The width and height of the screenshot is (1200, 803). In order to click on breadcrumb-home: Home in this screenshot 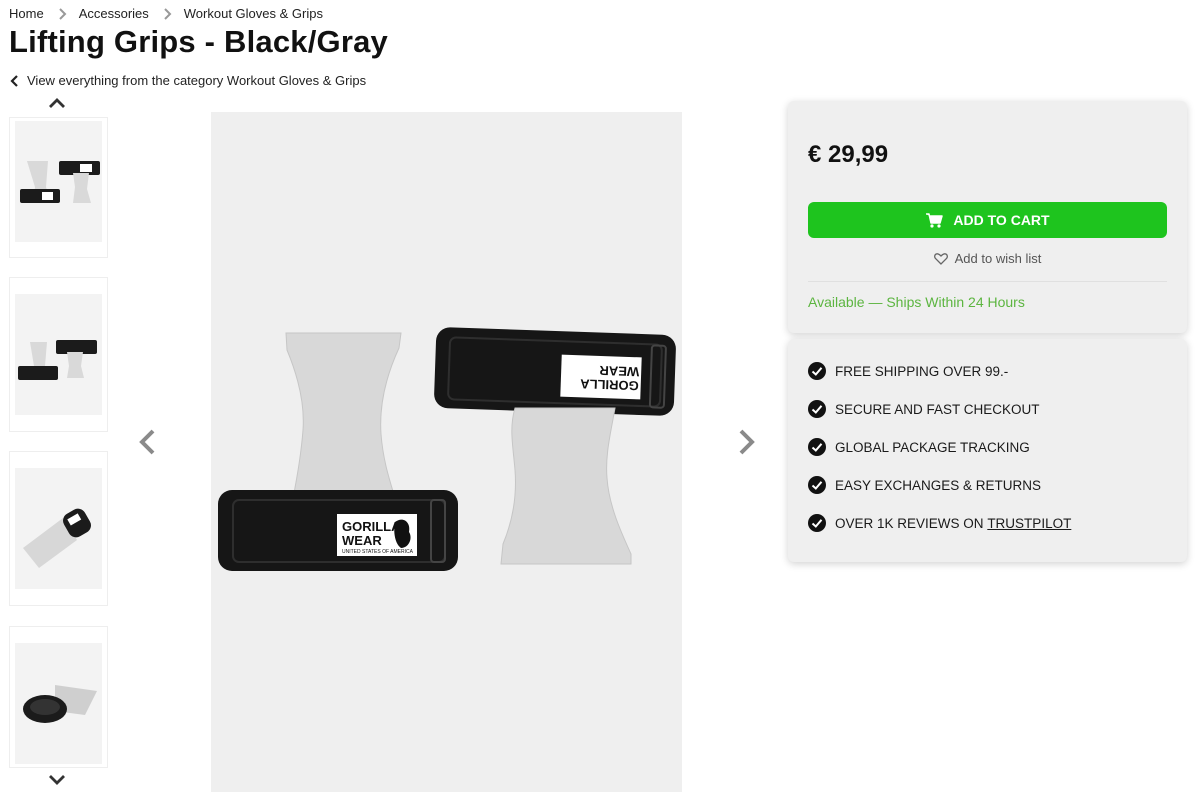, I will do `click(26, 13)`.